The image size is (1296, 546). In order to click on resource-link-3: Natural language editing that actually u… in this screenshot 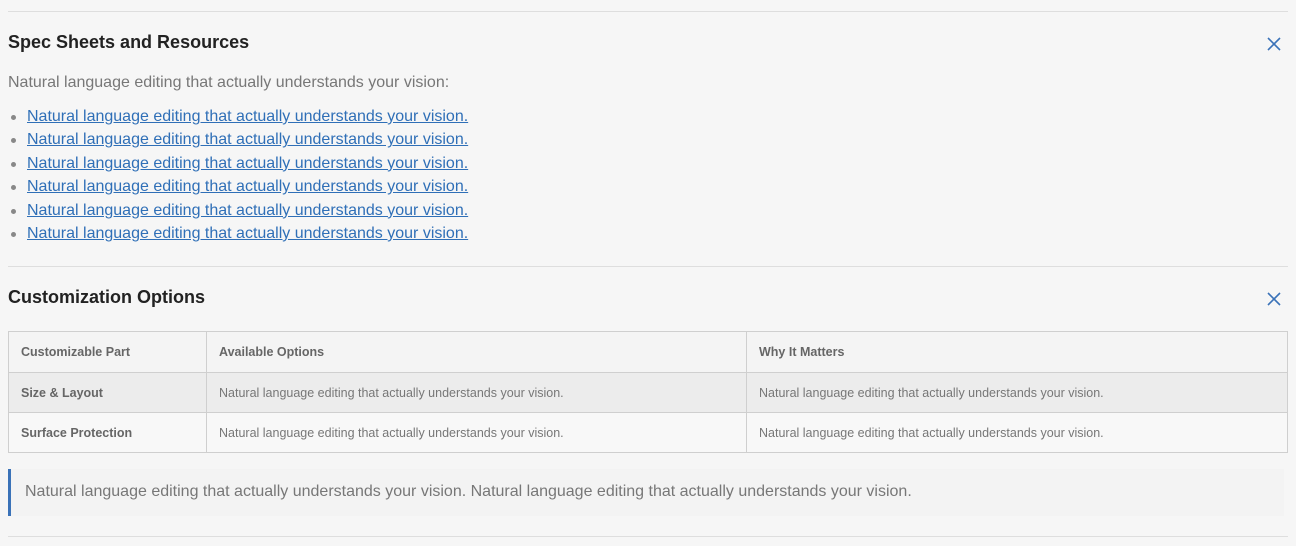, I will do `click(247, 163)`.